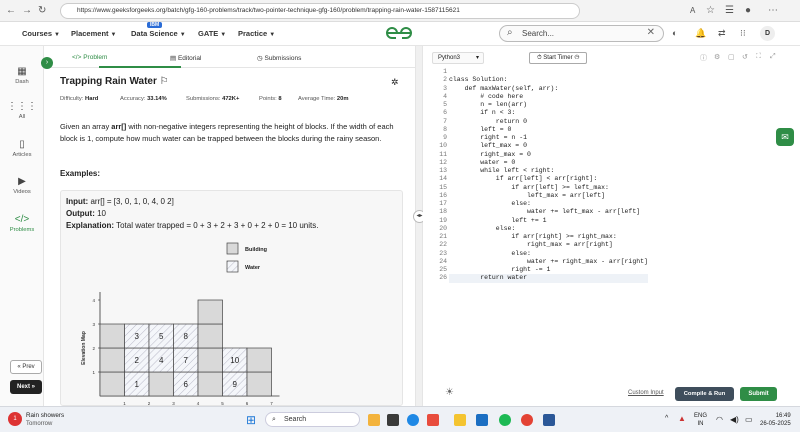  What do you see at coordinates (11, 11) in the screenshot?
I see `back-icon: ←` at bounding box center [11, 11].